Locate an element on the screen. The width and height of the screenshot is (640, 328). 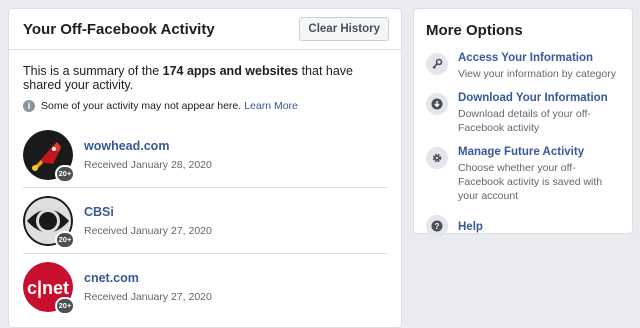
option-title: Help is located at coordinates (470, 227).